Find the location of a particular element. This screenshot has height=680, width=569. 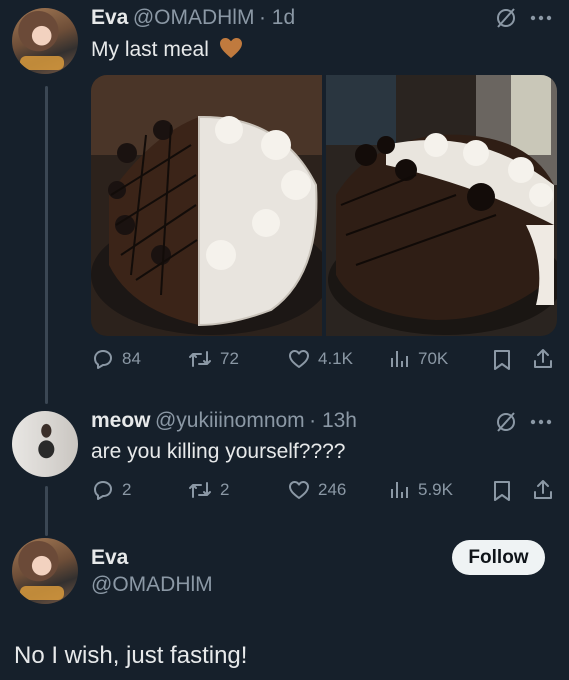

like-count: 246 is located at coordinates (332, 489).